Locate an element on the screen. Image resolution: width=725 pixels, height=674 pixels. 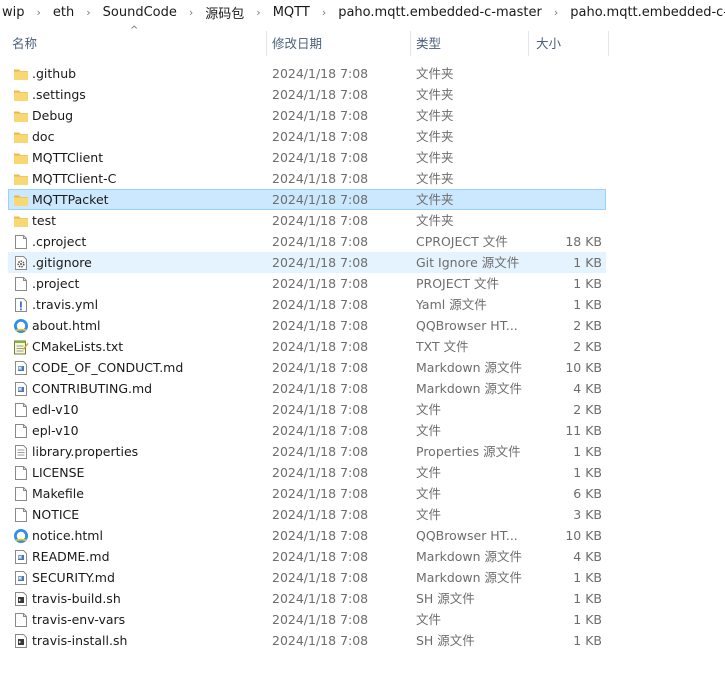
column-header-name: 名称 is located at coordinates (137, 43).